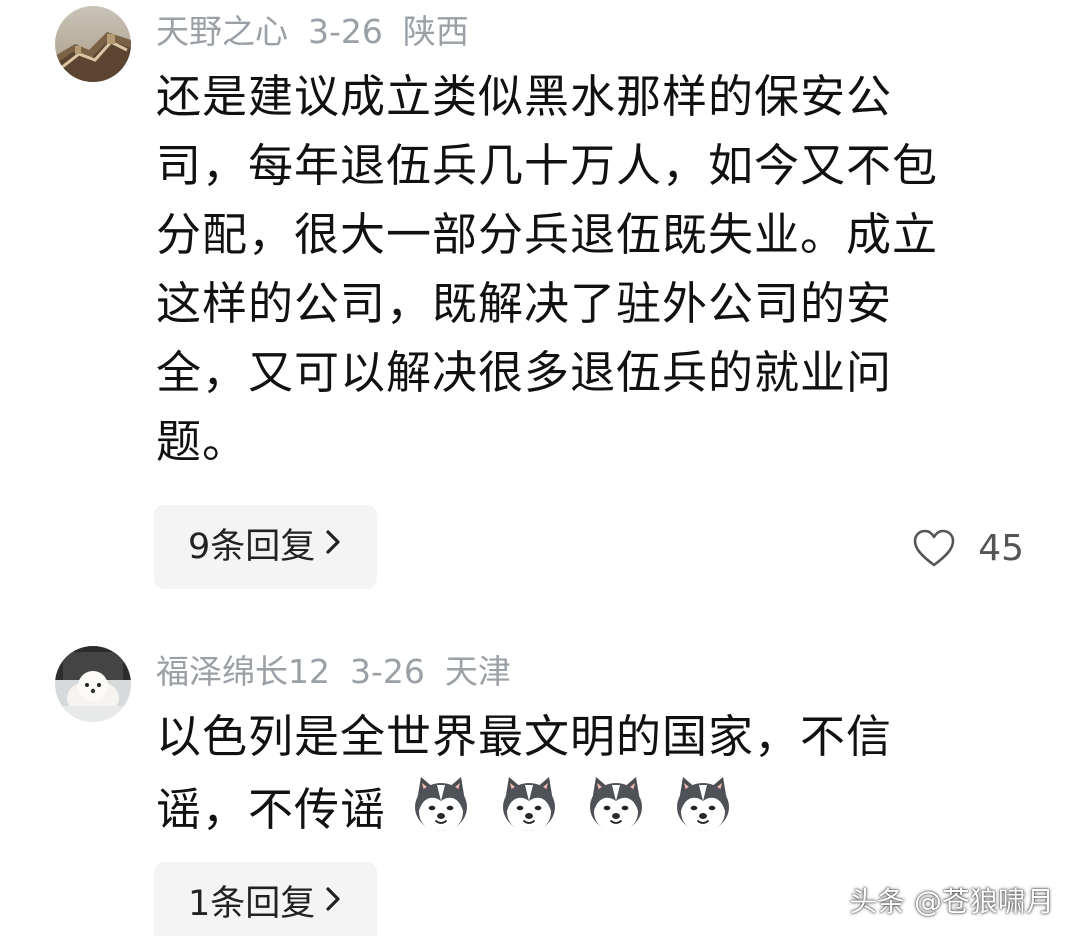  Describe the element at coordinates (202, 441) in the screenshot. I see `comment-line: 题。` at that location.